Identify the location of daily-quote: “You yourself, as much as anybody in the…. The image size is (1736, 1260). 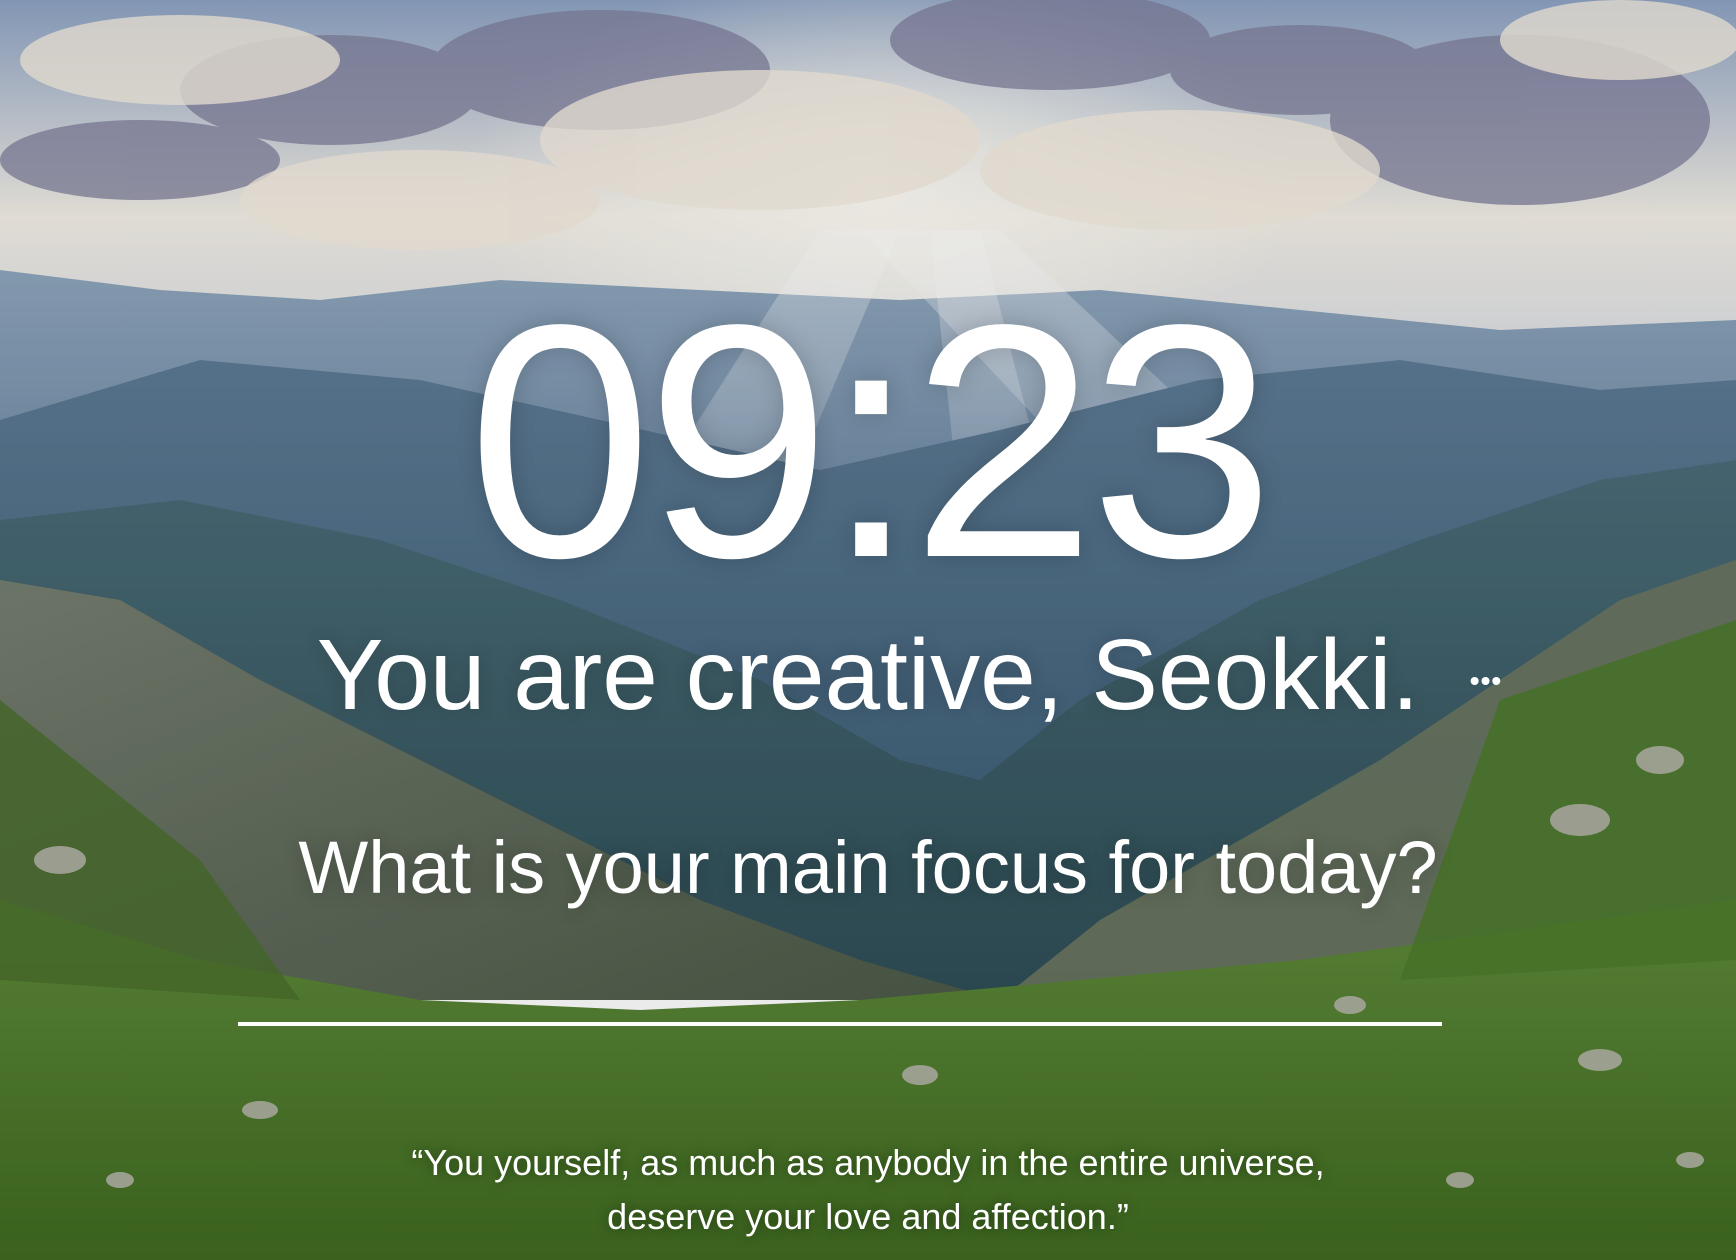
(868, 1190).